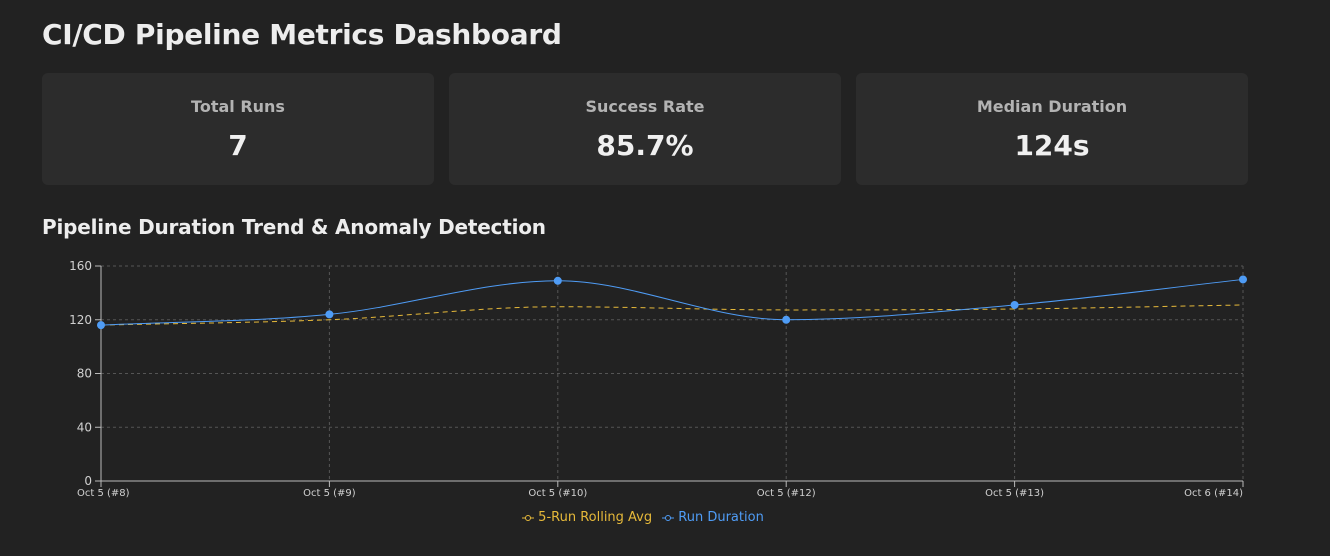  What do you see at coordinates (721, 517) in the screenshot?
I see `legend-label: Run Duration` at bounding box center [721, 517].